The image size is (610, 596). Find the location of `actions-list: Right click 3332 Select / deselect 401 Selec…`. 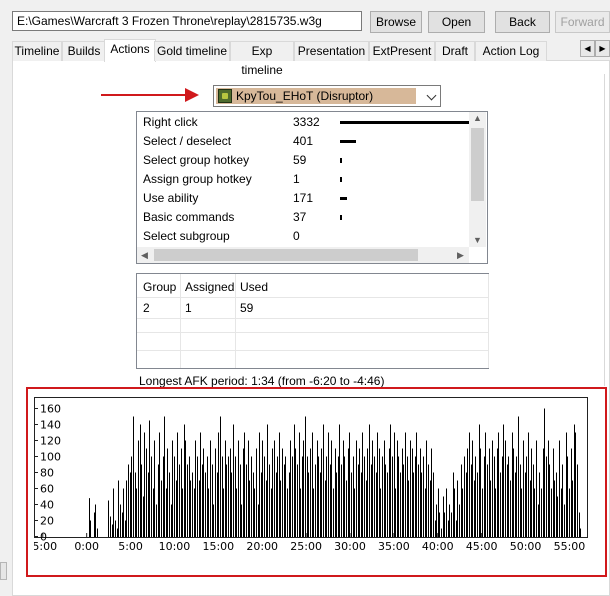

actions-list: Right click 3332 Select / deselect 401 Selec… is located at coordinates (312, 187).